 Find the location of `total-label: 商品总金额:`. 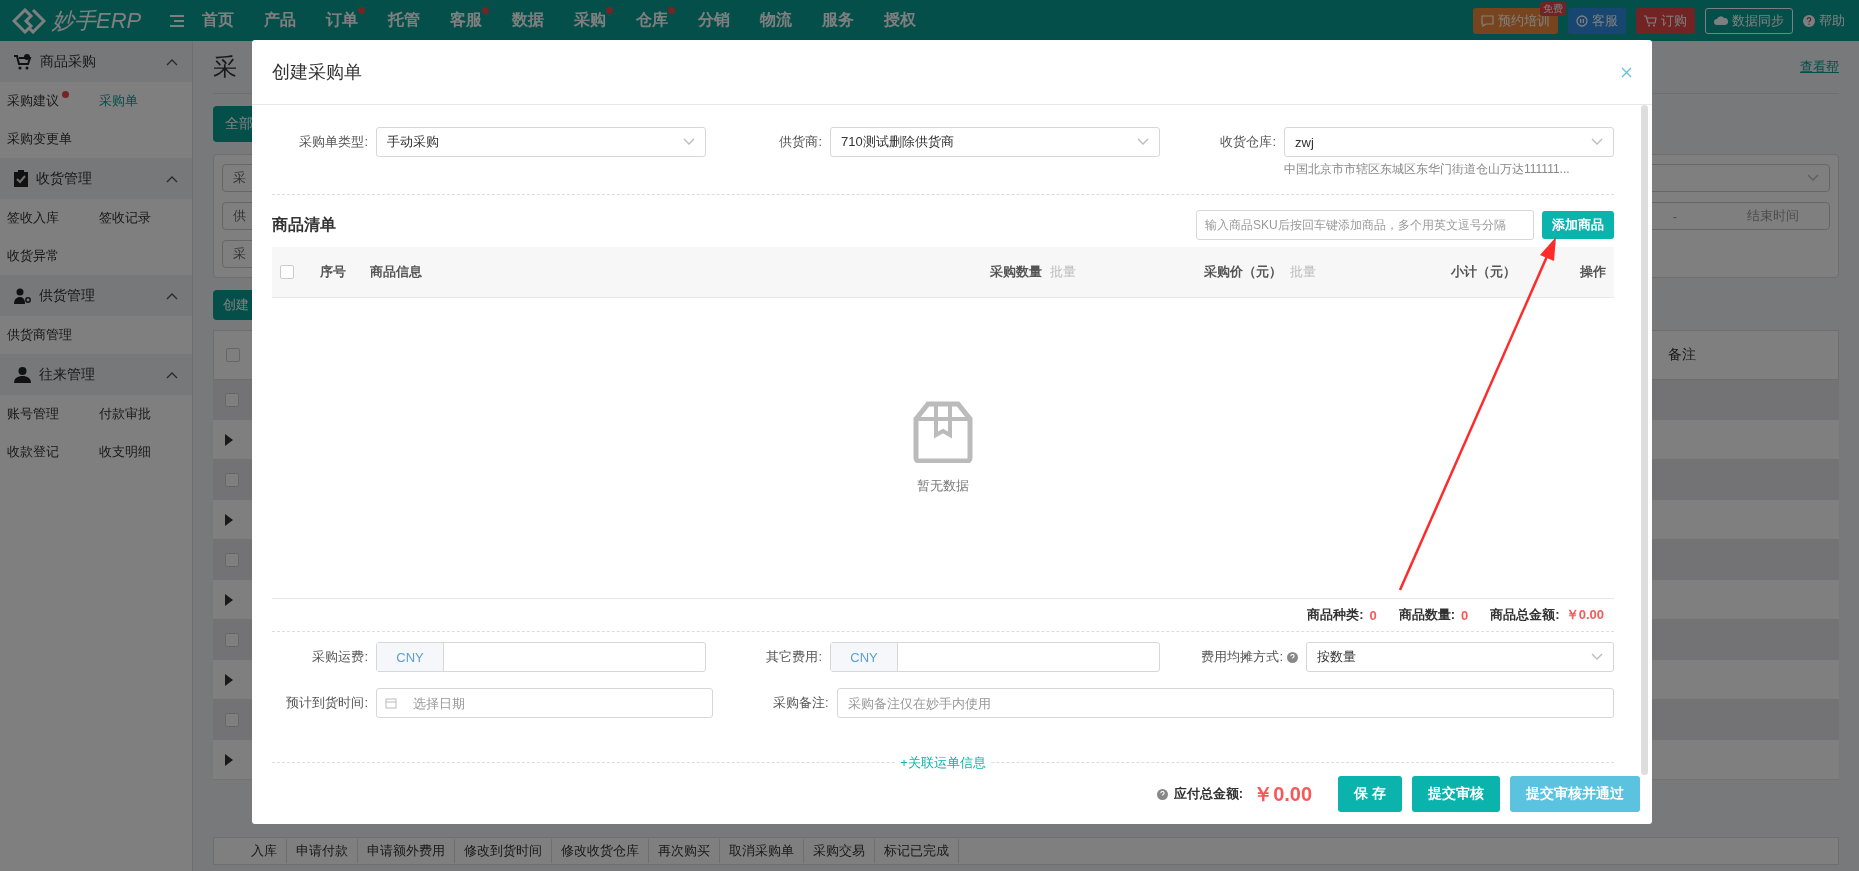

total-label: 商品总金额: is located at coordinates (1525, 615).